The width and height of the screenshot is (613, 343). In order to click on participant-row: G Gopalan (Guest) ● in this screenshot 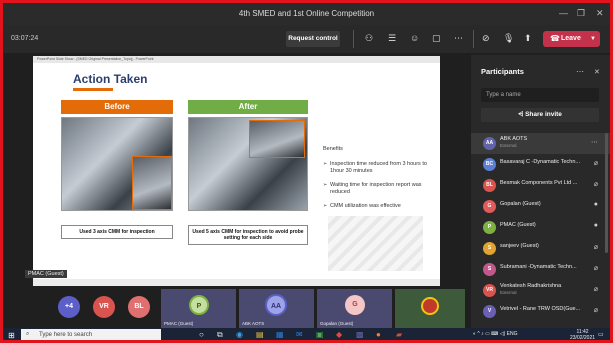, I will do `click(540, 206)`.